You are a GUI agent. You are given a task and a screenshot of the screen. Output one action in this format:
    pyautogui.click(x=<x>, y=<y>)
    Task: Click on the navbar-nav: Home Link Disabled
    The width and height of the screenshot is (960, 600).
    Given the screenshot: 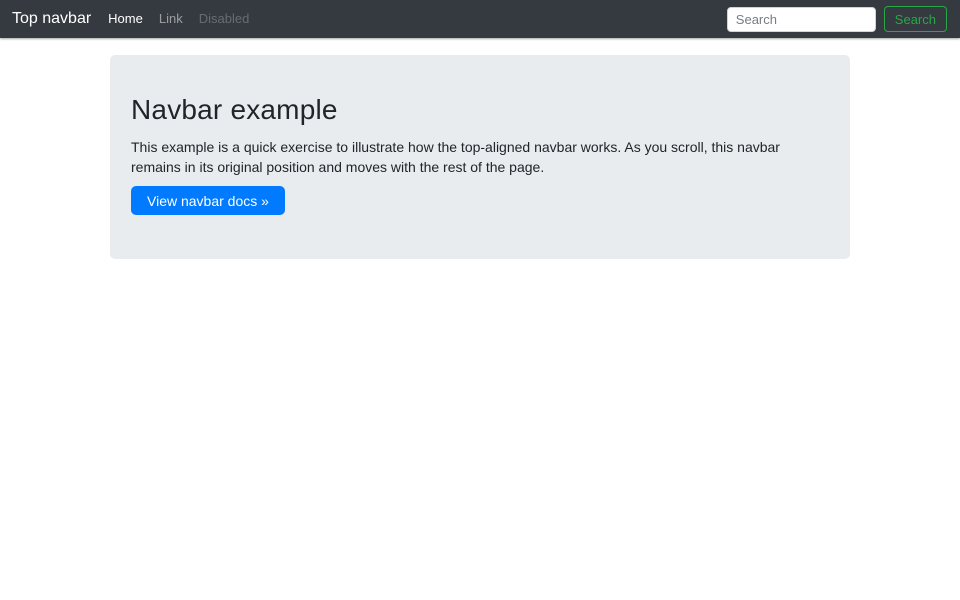 What is the action you would take?
    pyautogui.click(x=178, y=19)
    